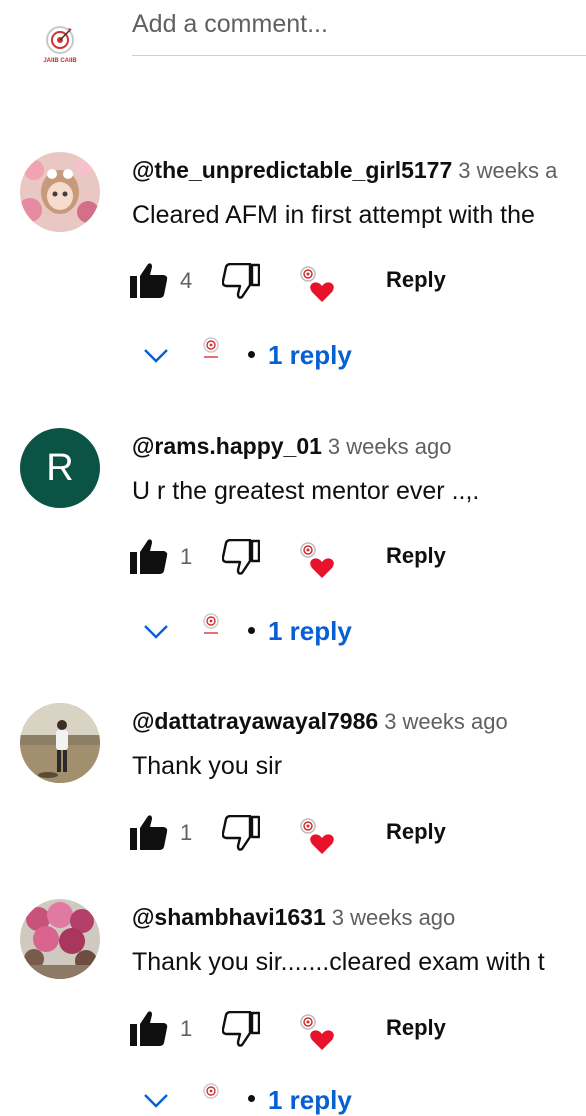 The width and height of the screenshot is (586, 1116). What do you see at coordinates (186, 280) in the screenshot?
I see `like-count: 4` at bounding box center [186, 280].